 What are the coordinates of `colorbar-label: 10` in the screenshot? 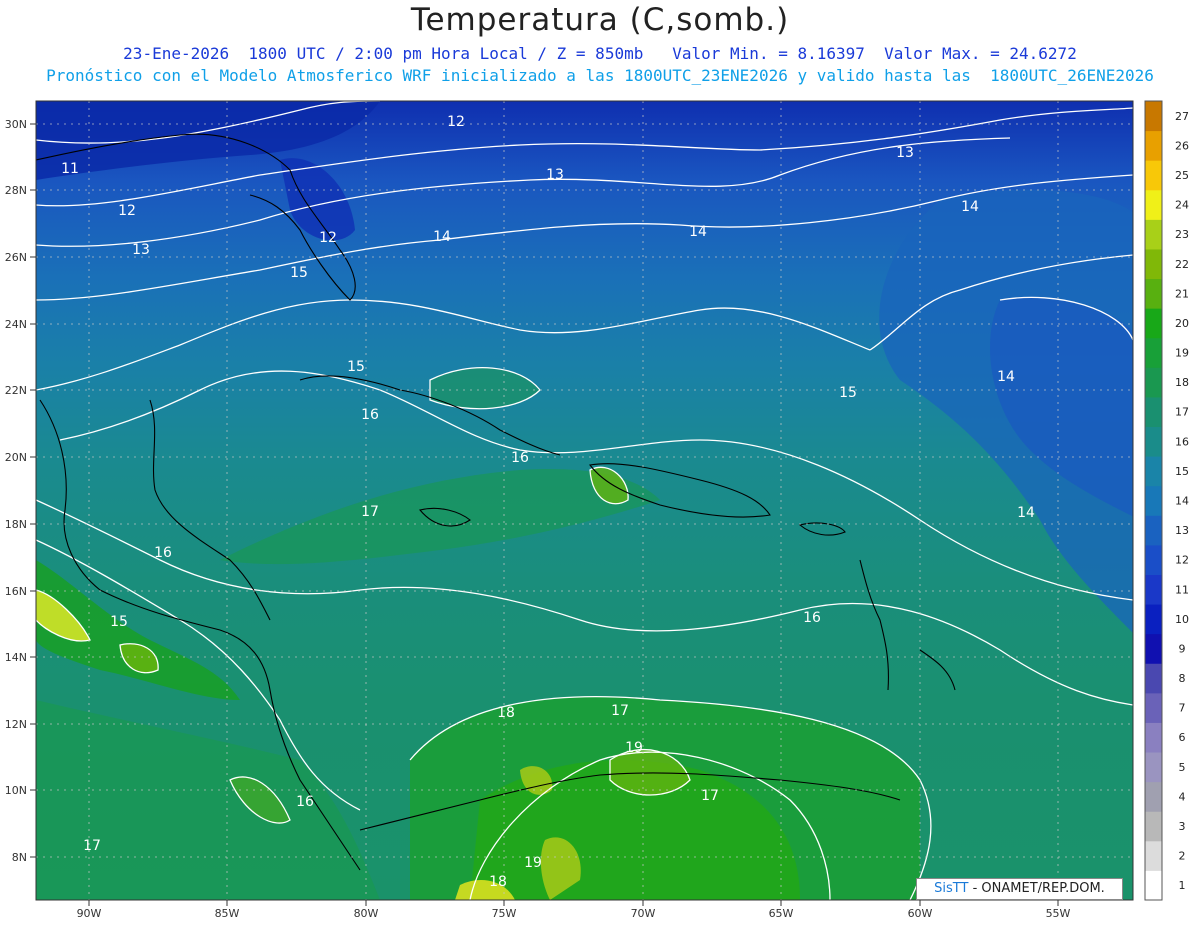 It's located at (1182, 619).